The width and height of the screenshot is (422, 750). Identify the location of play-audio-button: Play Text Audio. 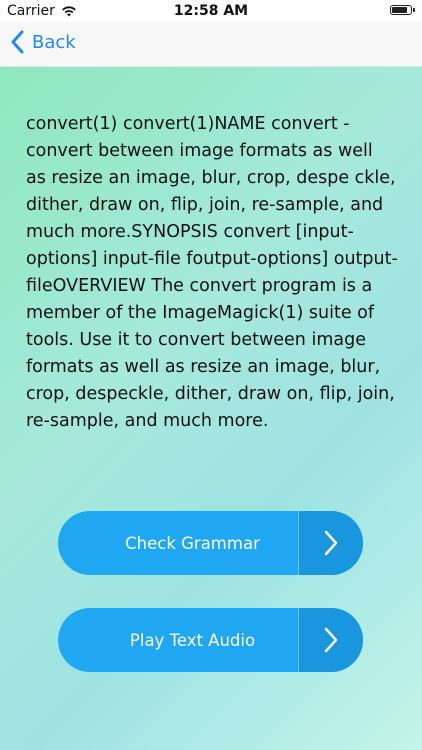
(210, 640).